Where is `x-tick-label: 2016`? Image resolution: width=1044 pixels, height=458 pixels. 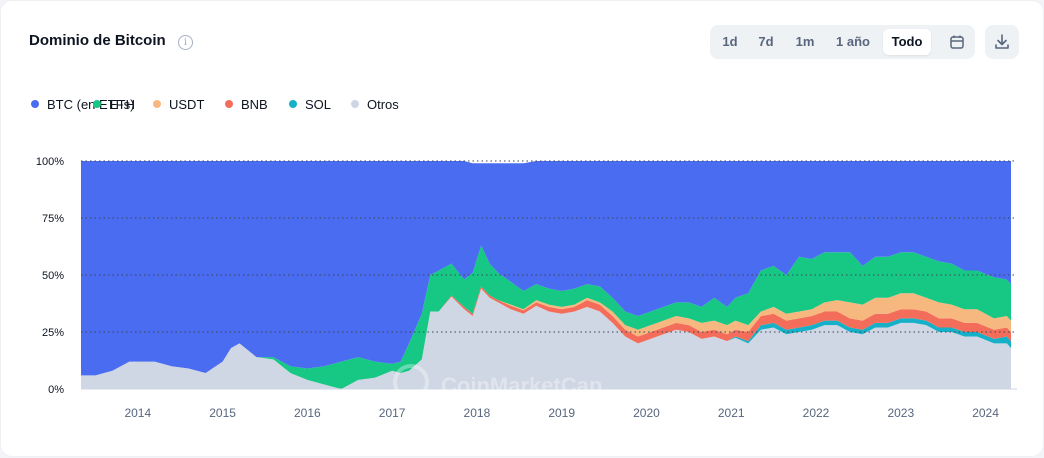
x-tick-label: 2016 is located at coordinates (307, 413).